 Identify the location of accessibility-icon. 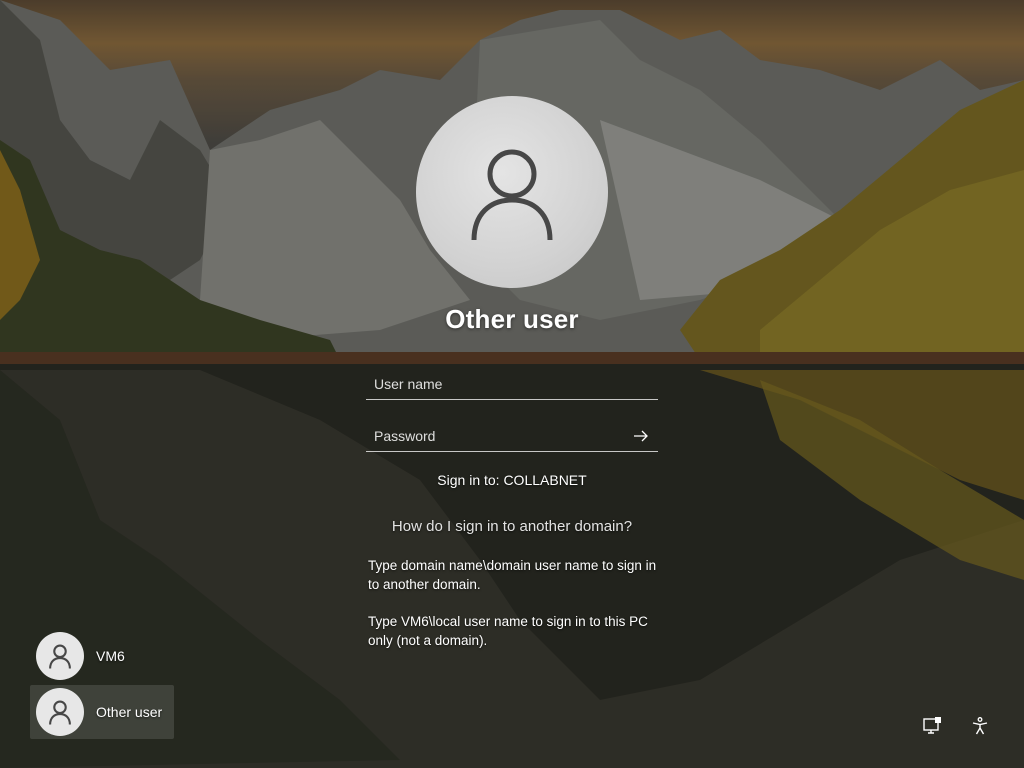
(980, 726).